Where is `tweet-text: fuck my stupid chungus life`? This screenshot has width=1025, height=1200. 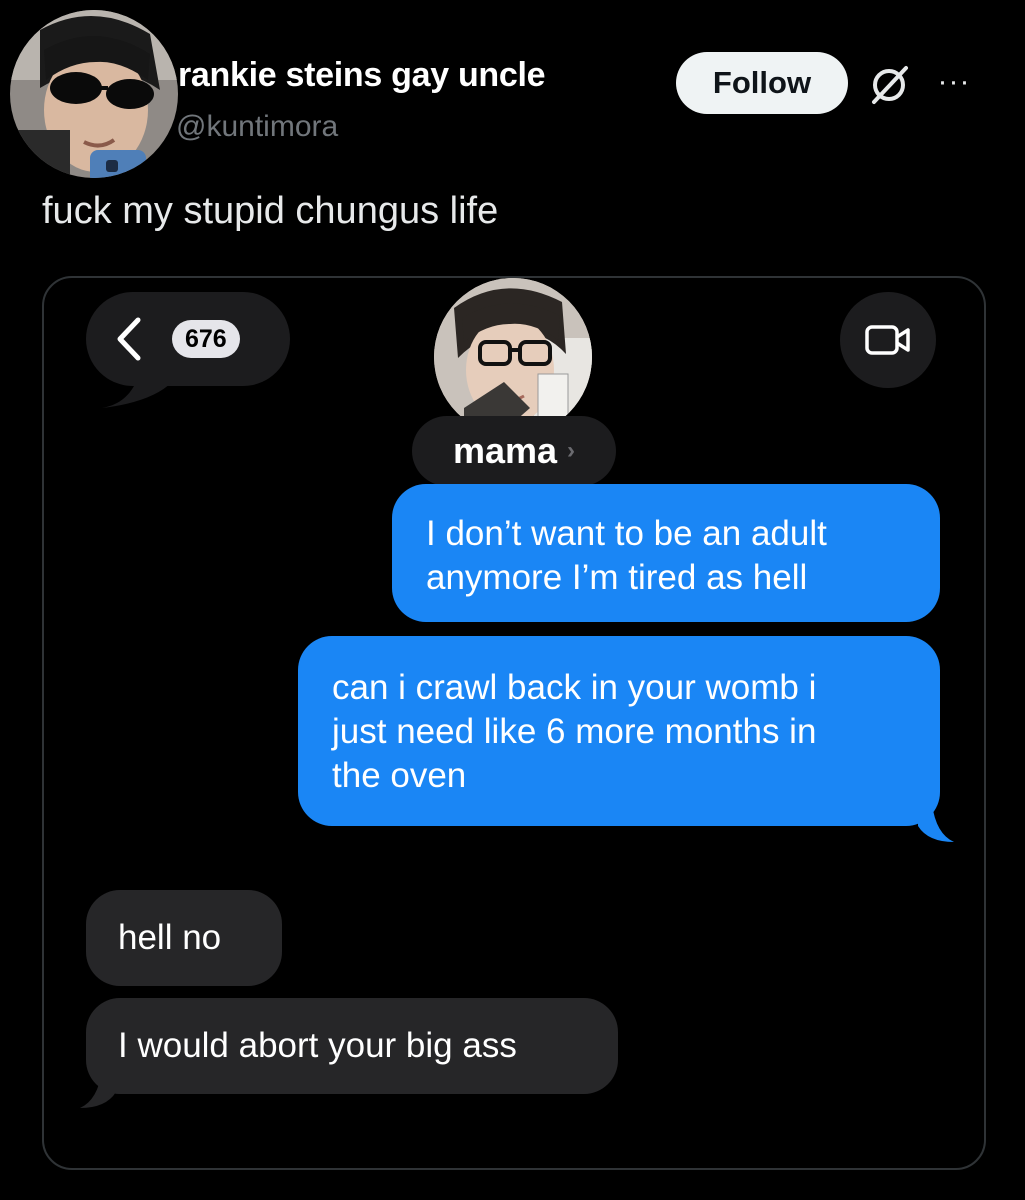
tweet-text: fuck my stupid chungus life is located at coordinates (270, 211).